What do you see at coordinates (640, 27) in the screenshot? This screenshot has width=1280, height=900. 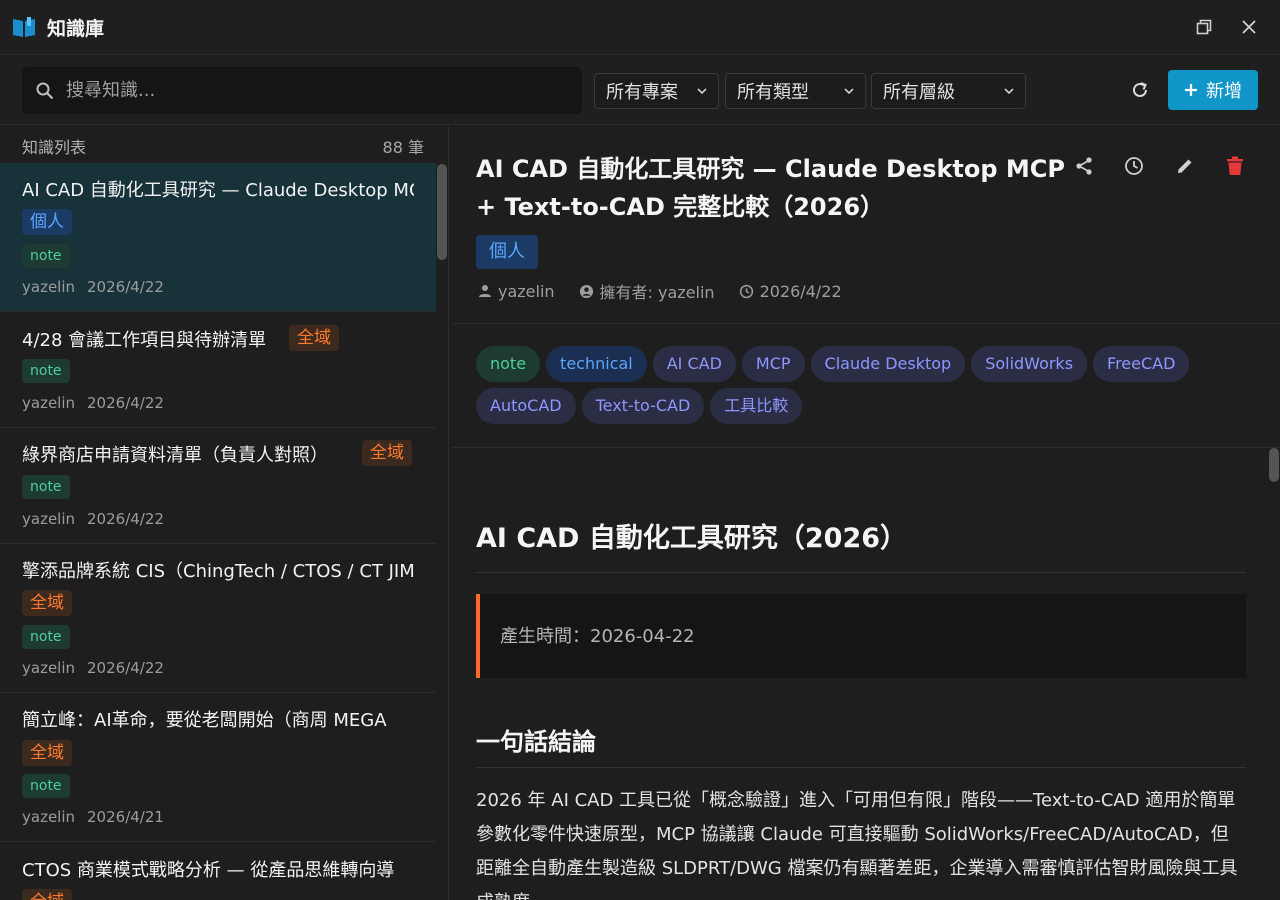 I see `title-bar: 知識庫` at bounding box center [640, 27].